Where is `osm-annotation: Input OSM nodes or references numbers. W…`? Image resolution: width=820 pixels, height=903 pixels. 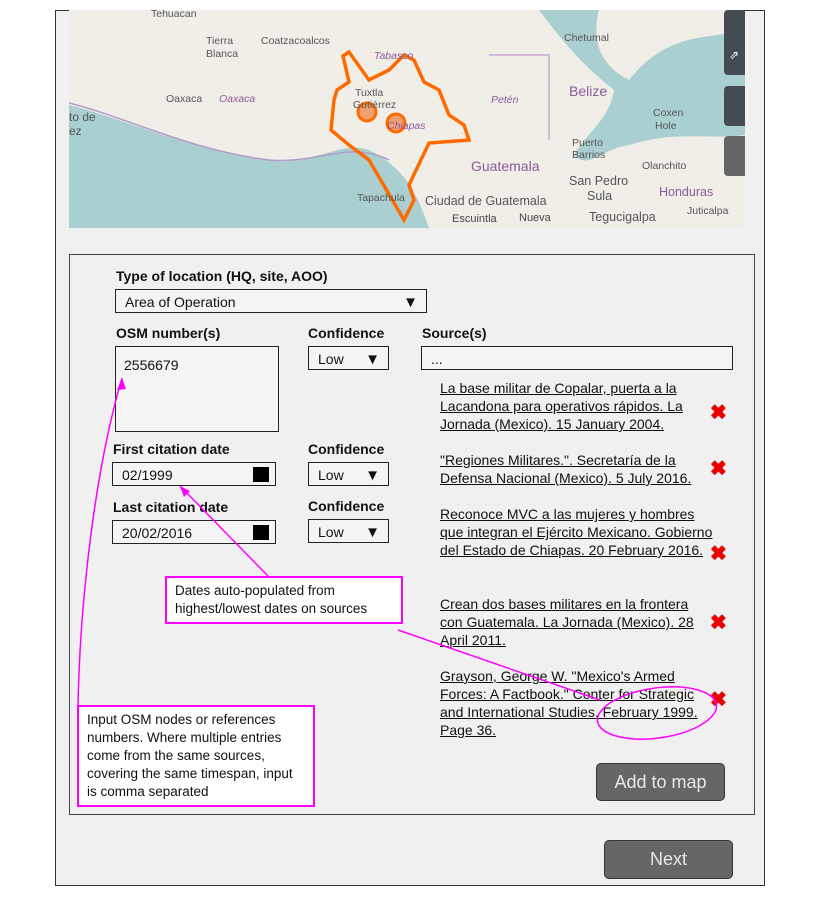 osm-annotation: Input OSM nodes or references numbers. W… is located at coordinates (196, 756).